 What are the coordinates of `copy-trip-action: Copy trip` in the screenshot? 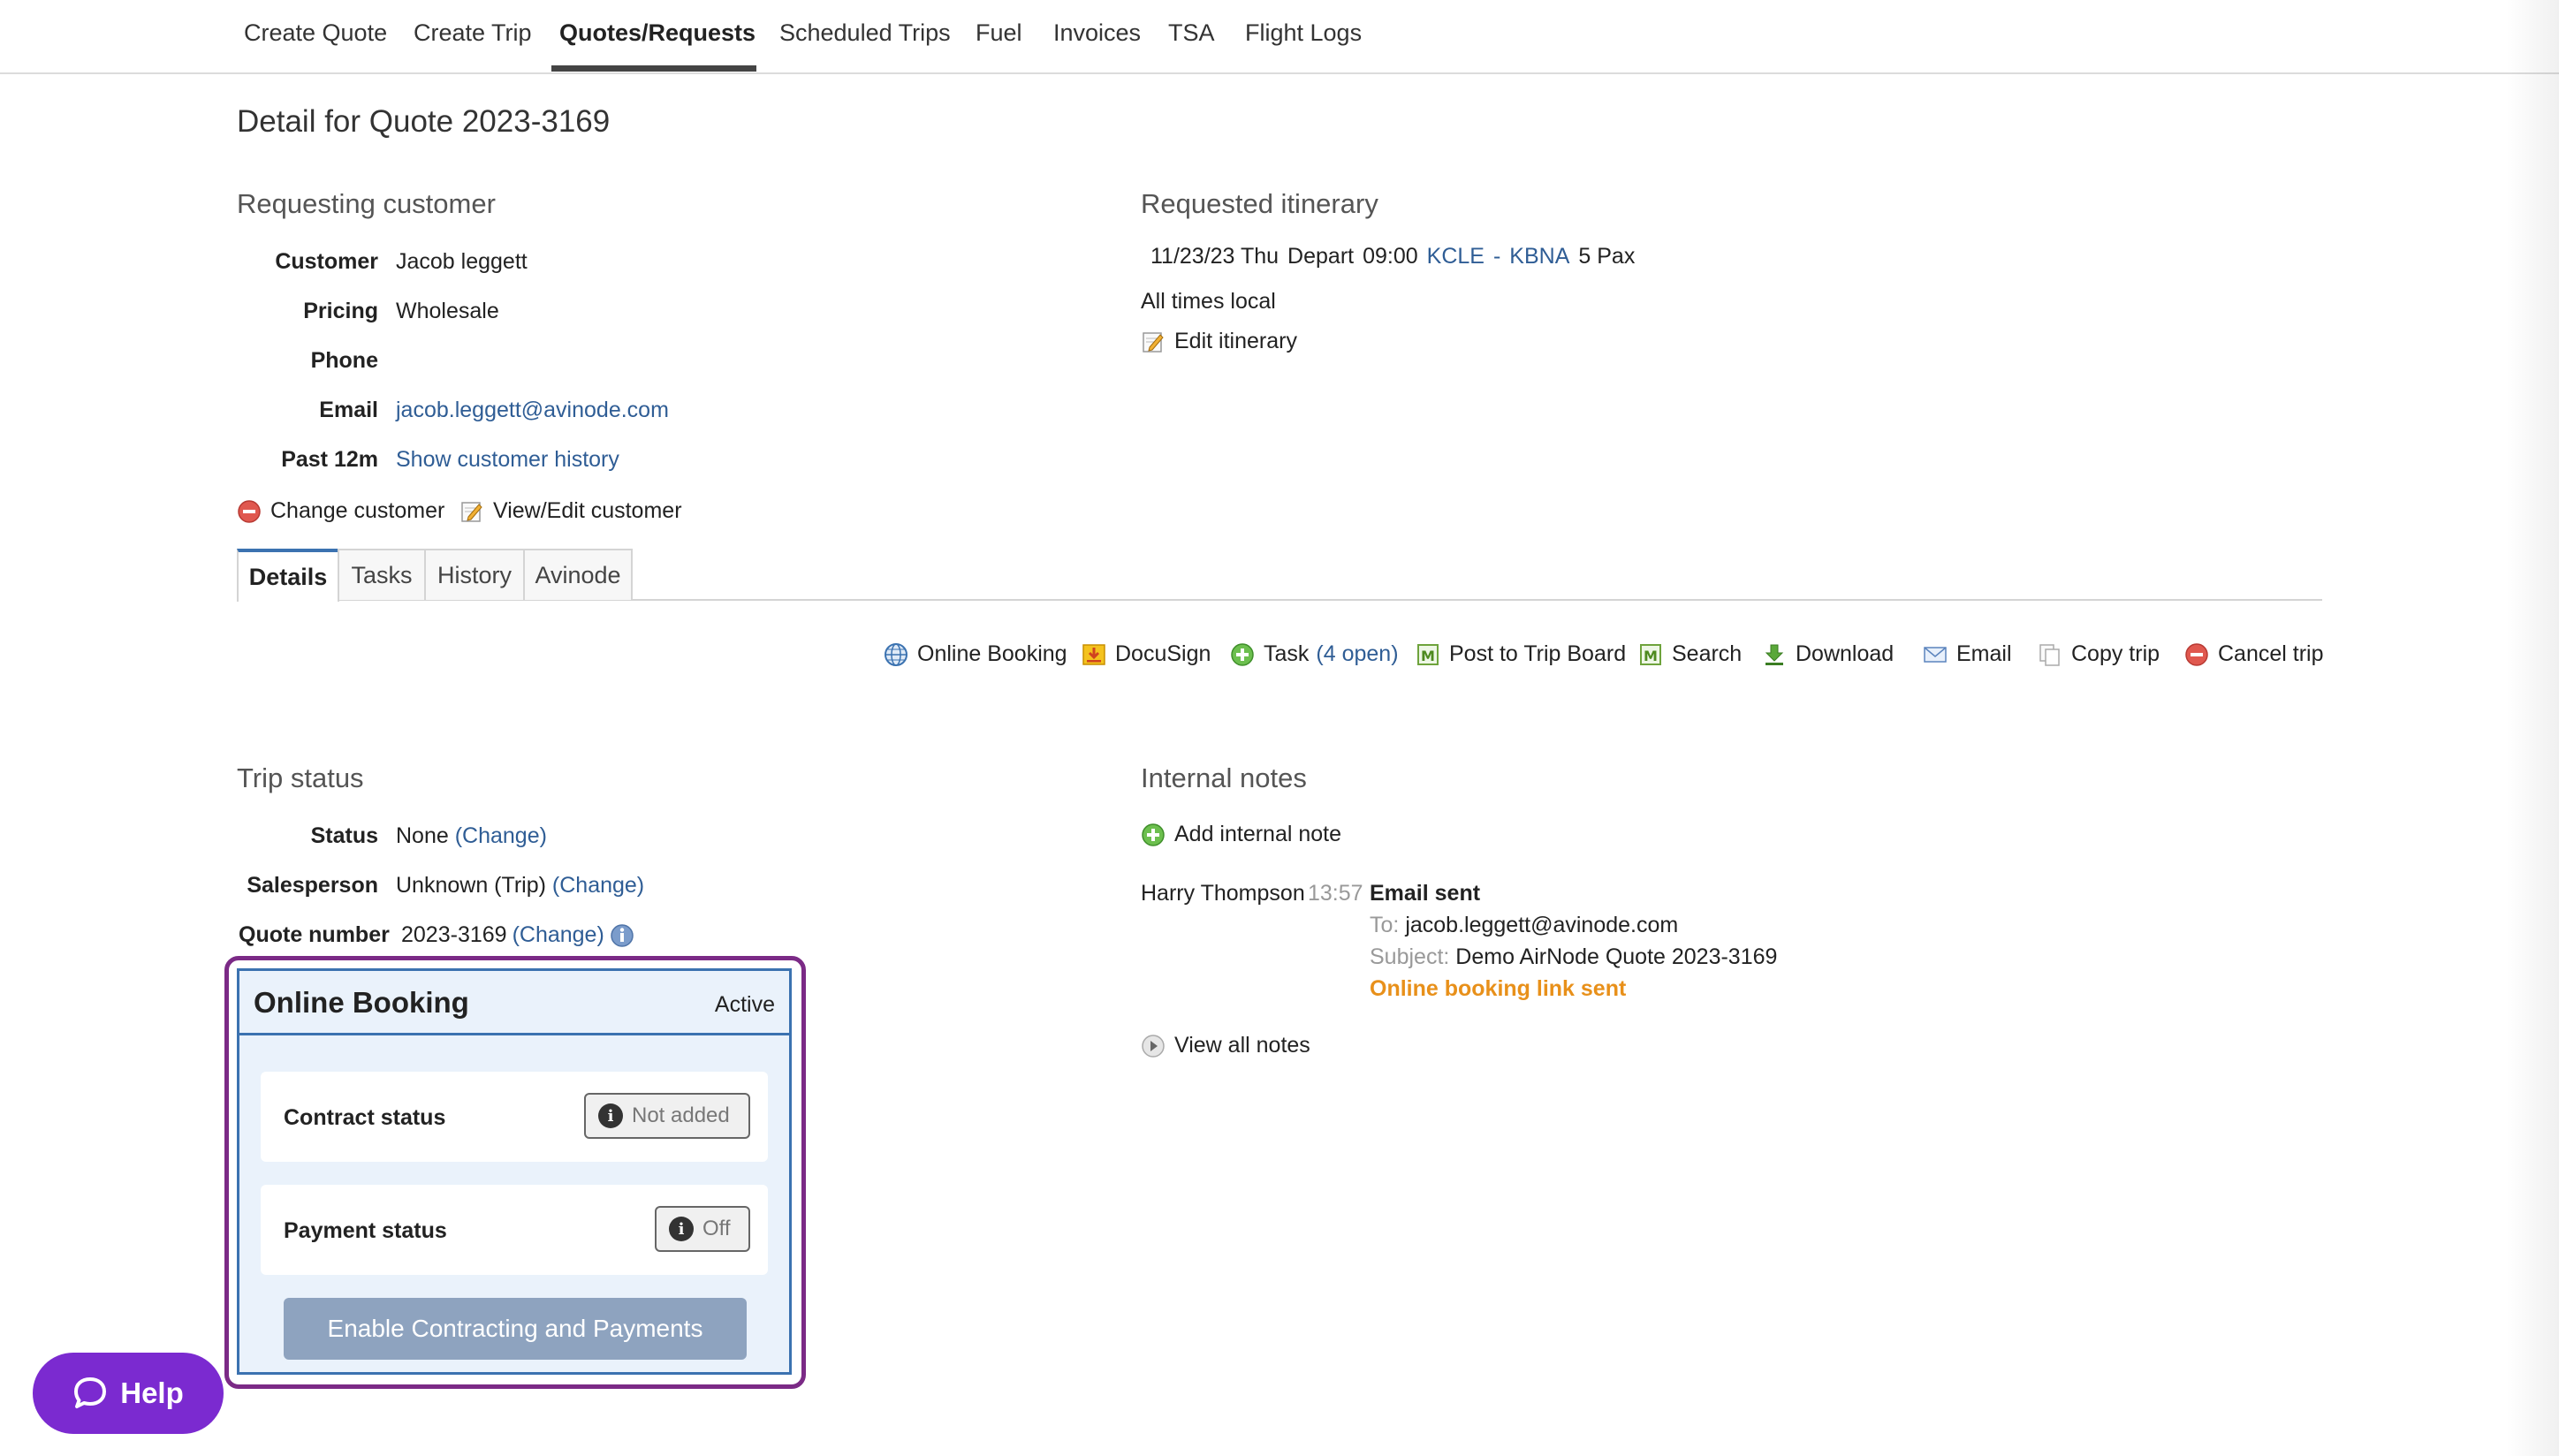 It's located at (2099, 654).